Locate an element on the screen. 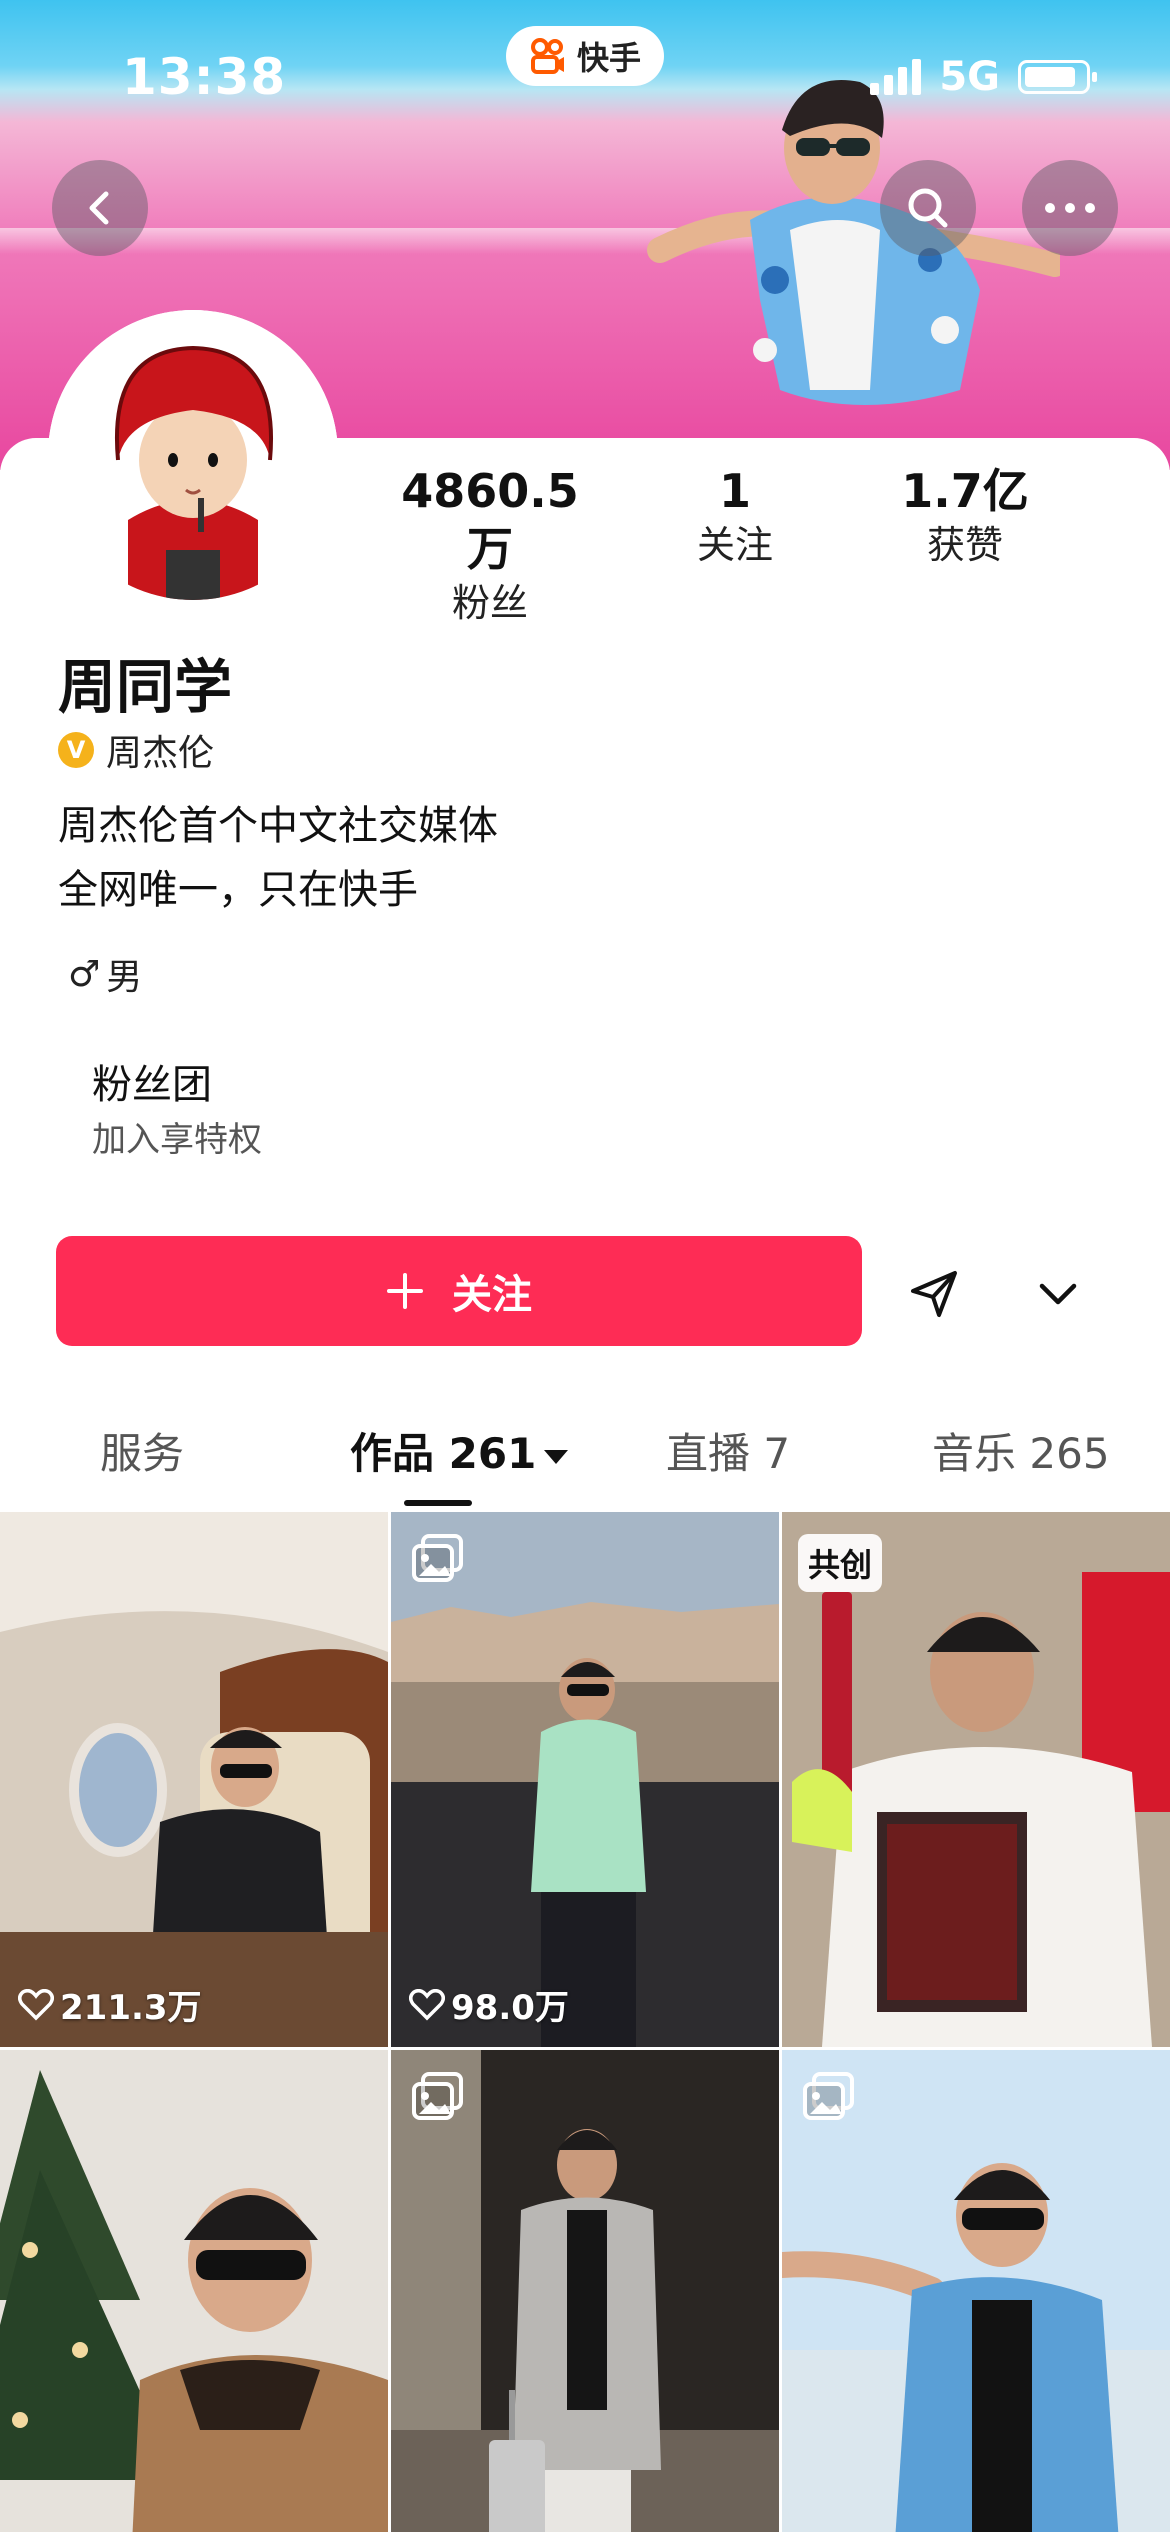 Image resolution: width=1170 pixels, height=2532 pixels. profile-stats: 4860.5万 粉丝 1 关注 1.7亿 获赞 is located at coordinates (750, 543).